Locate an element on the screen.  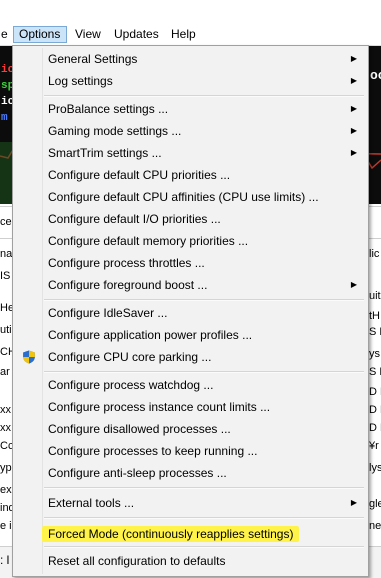
menubar-item-options: Options is located at coordinates (40, 34).